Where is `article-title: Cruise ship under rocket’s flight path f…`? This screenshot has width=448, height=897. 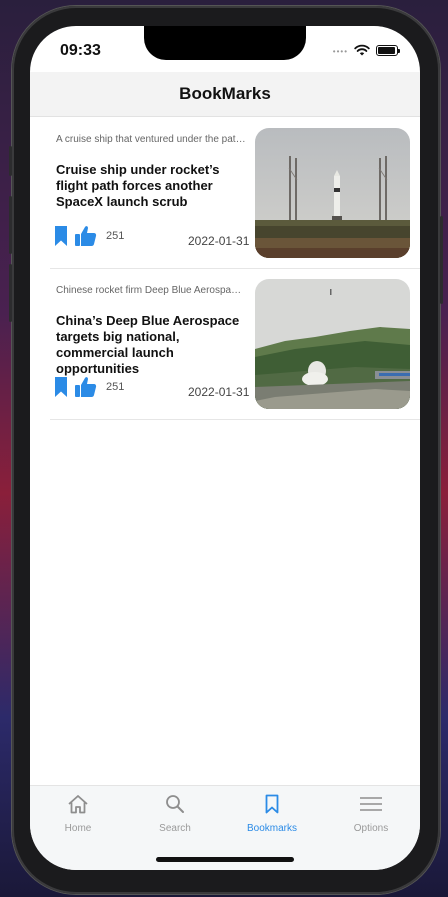
article-title: Cruise ship under rocket’s flight path f… is located at coordinates (151, 186).